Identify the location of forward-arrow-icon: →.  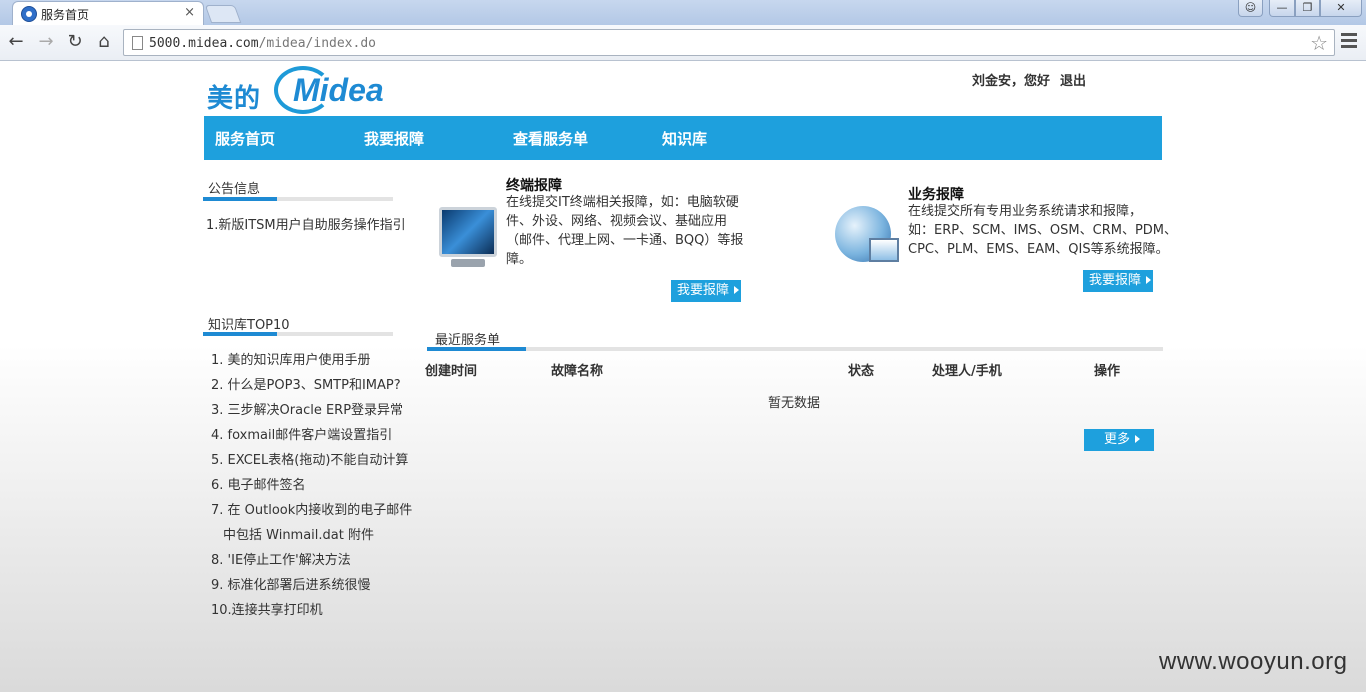
(46, 43).